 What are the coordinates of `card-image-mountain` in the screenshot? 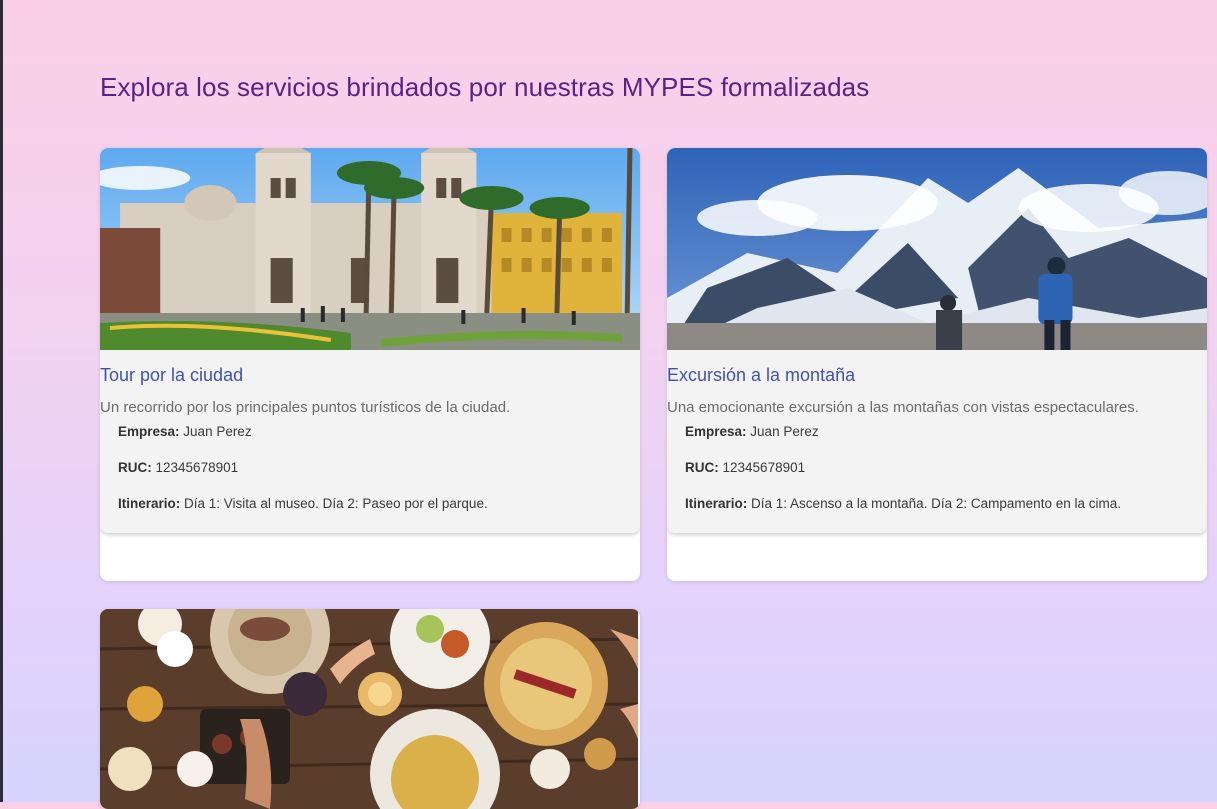 It's located at (937, 249).